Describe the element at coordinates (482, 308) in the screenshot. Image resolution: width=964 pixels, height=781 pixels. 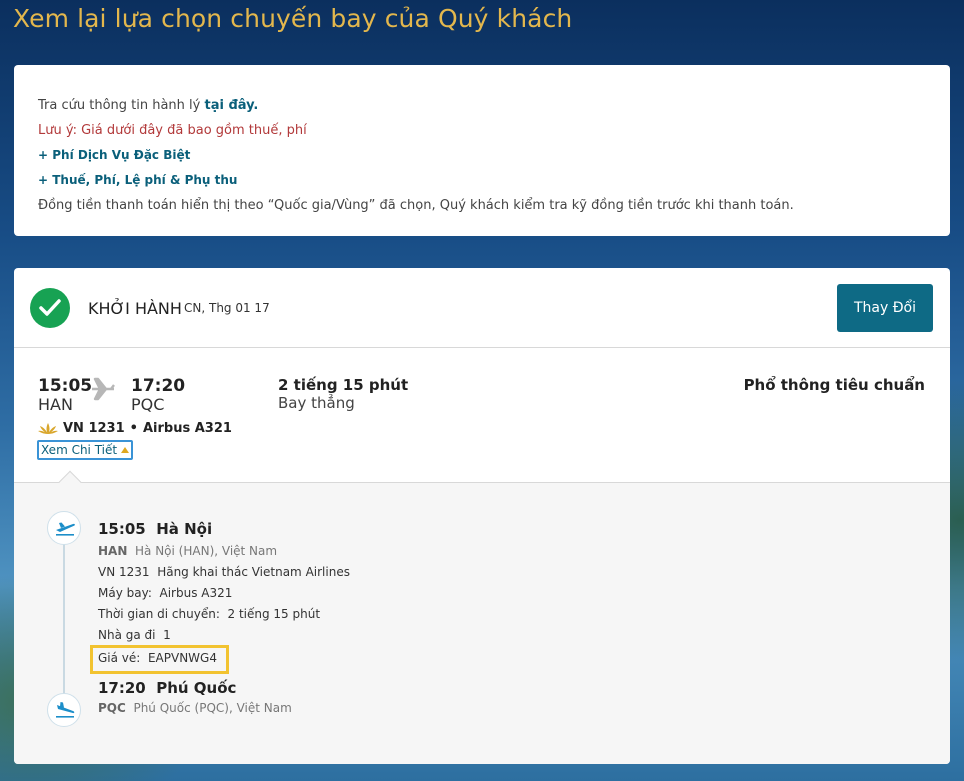
I see `flight-header: KHỞI HÀNH CN, Thg 01 17 Thay Đổi` at that location.